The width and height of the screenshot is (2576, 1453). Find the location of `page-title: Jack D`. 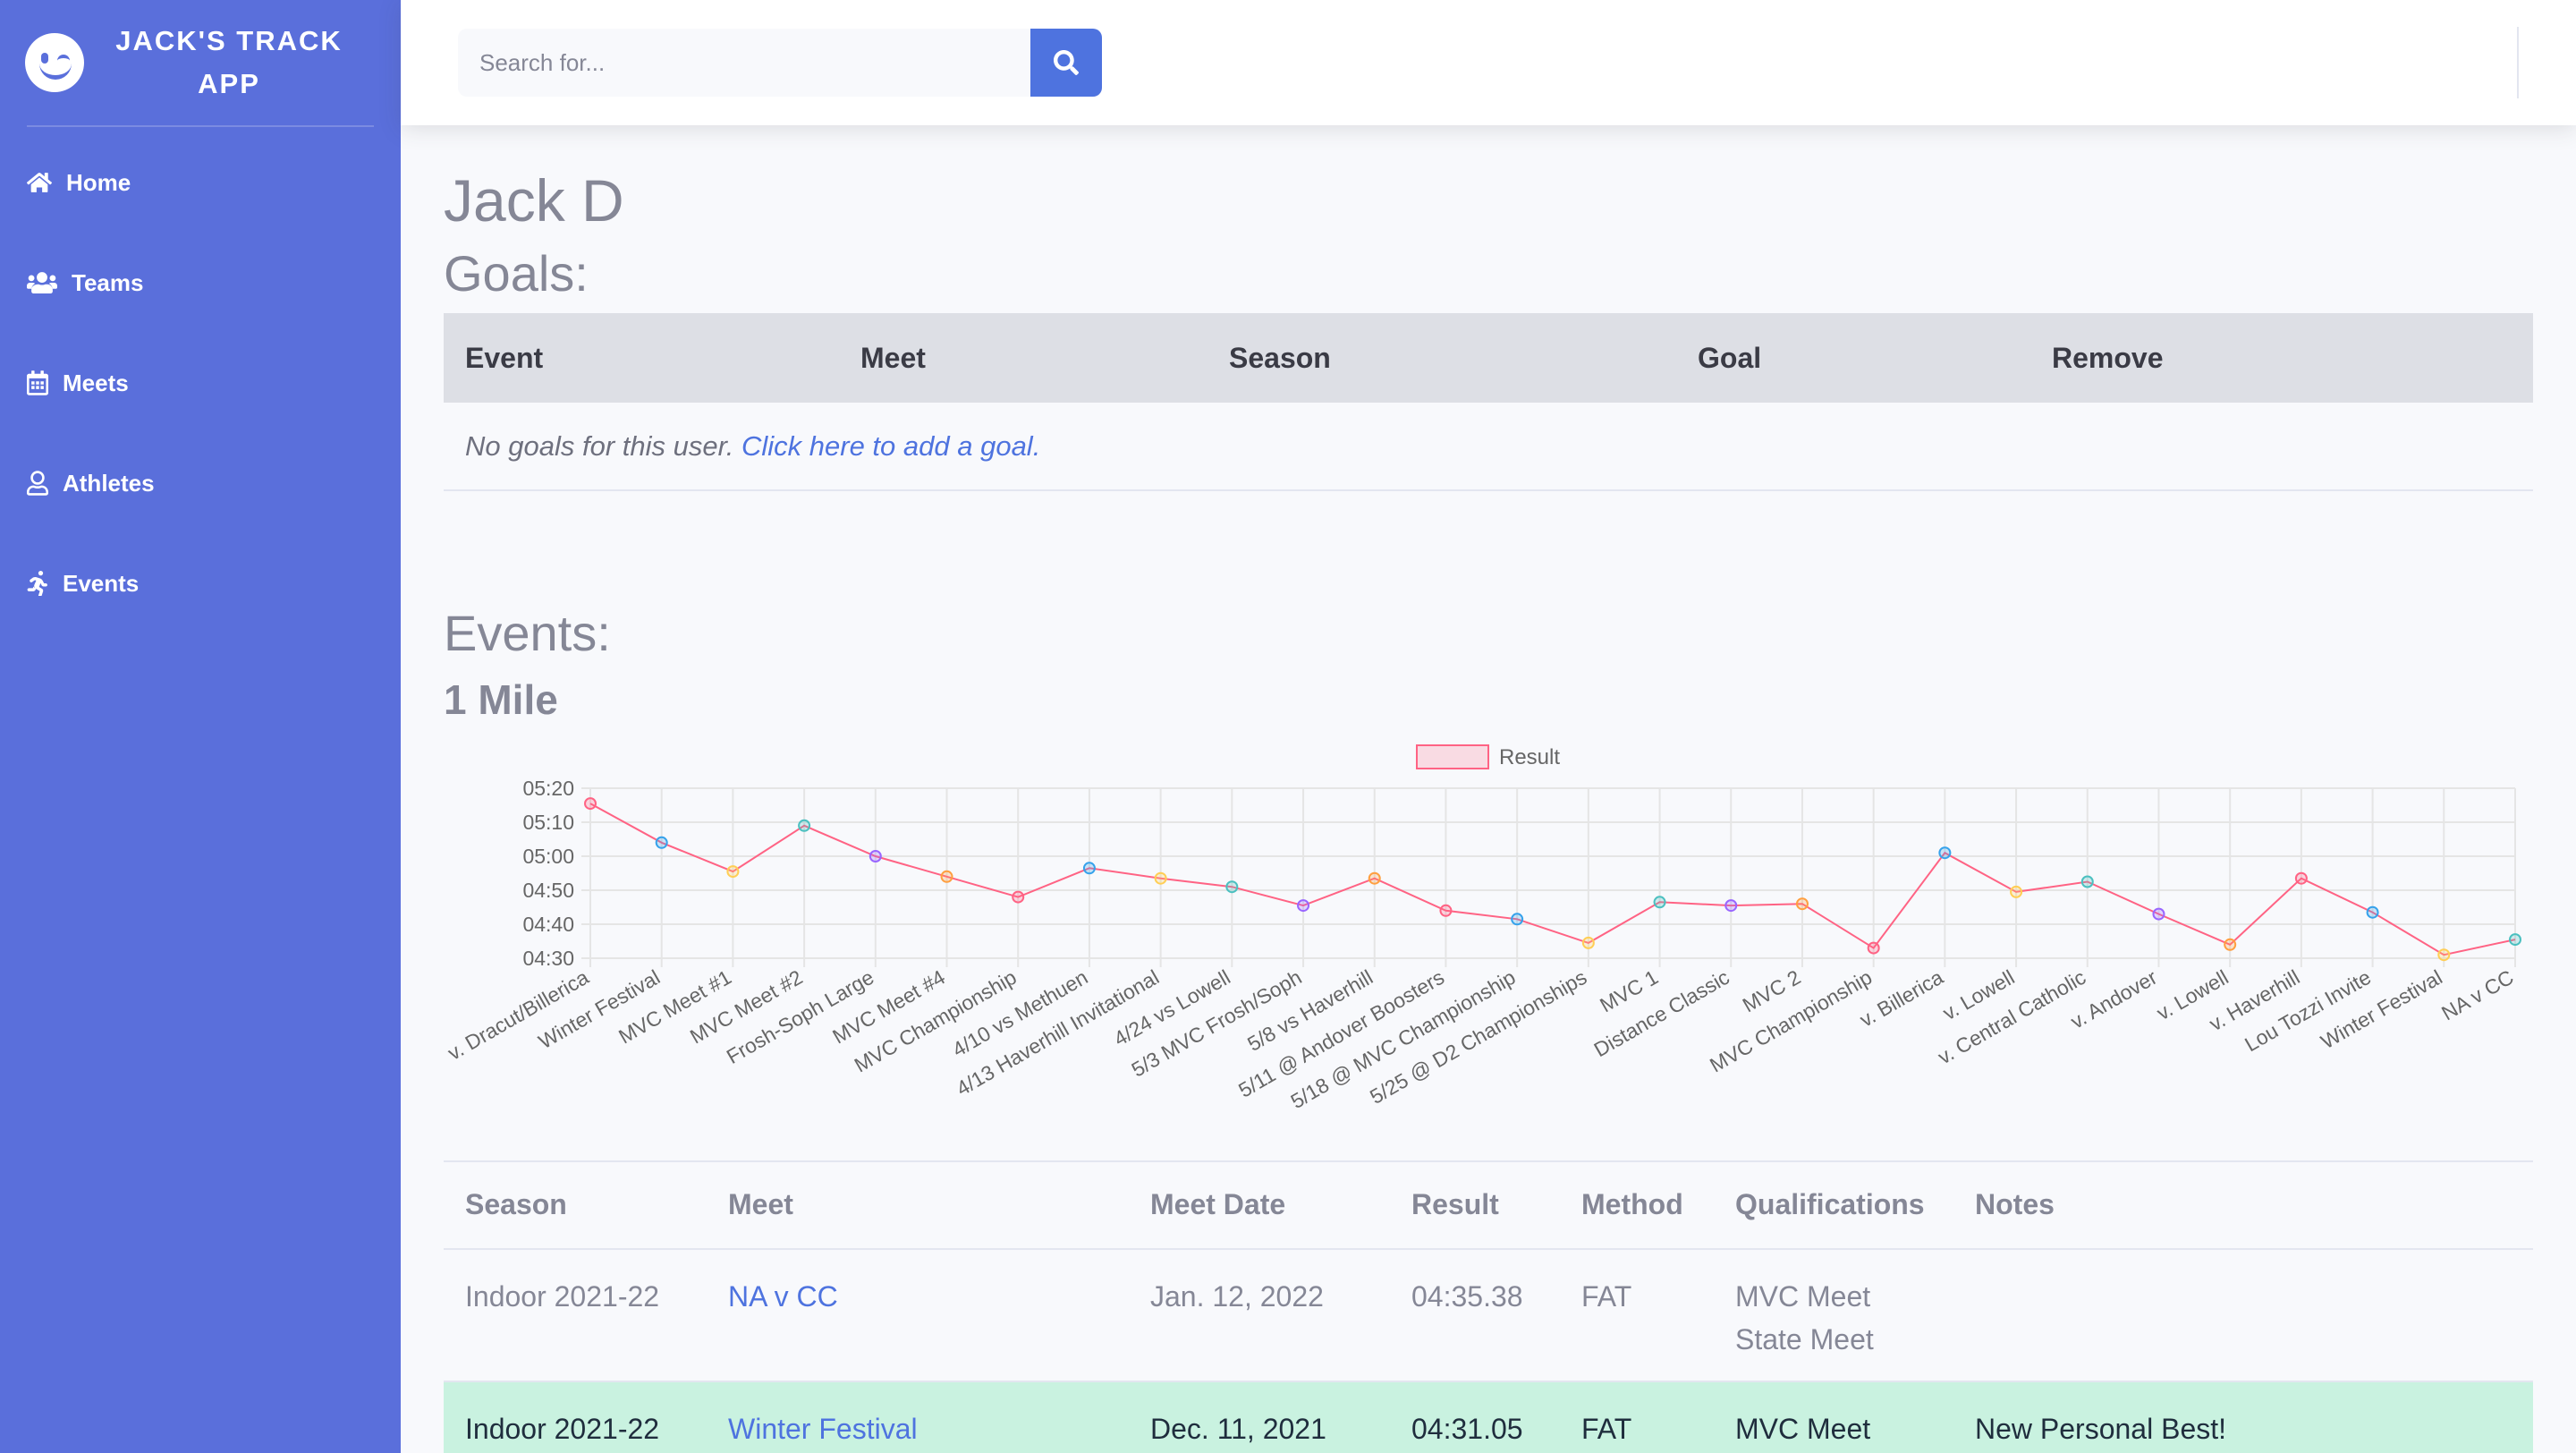

page-title: Jack D is located at coordinates (534, 200).